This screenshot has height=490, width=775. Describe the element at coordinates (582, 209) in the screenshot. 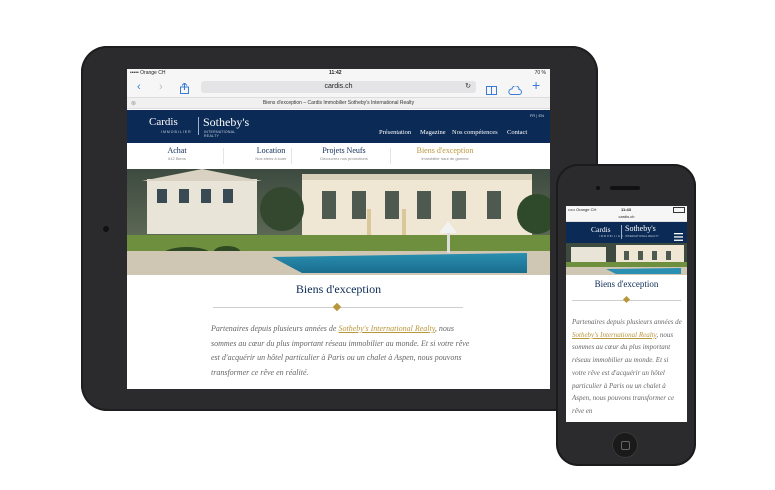

I see `phone-carrier-label: ••••• Orange CH` at that location.